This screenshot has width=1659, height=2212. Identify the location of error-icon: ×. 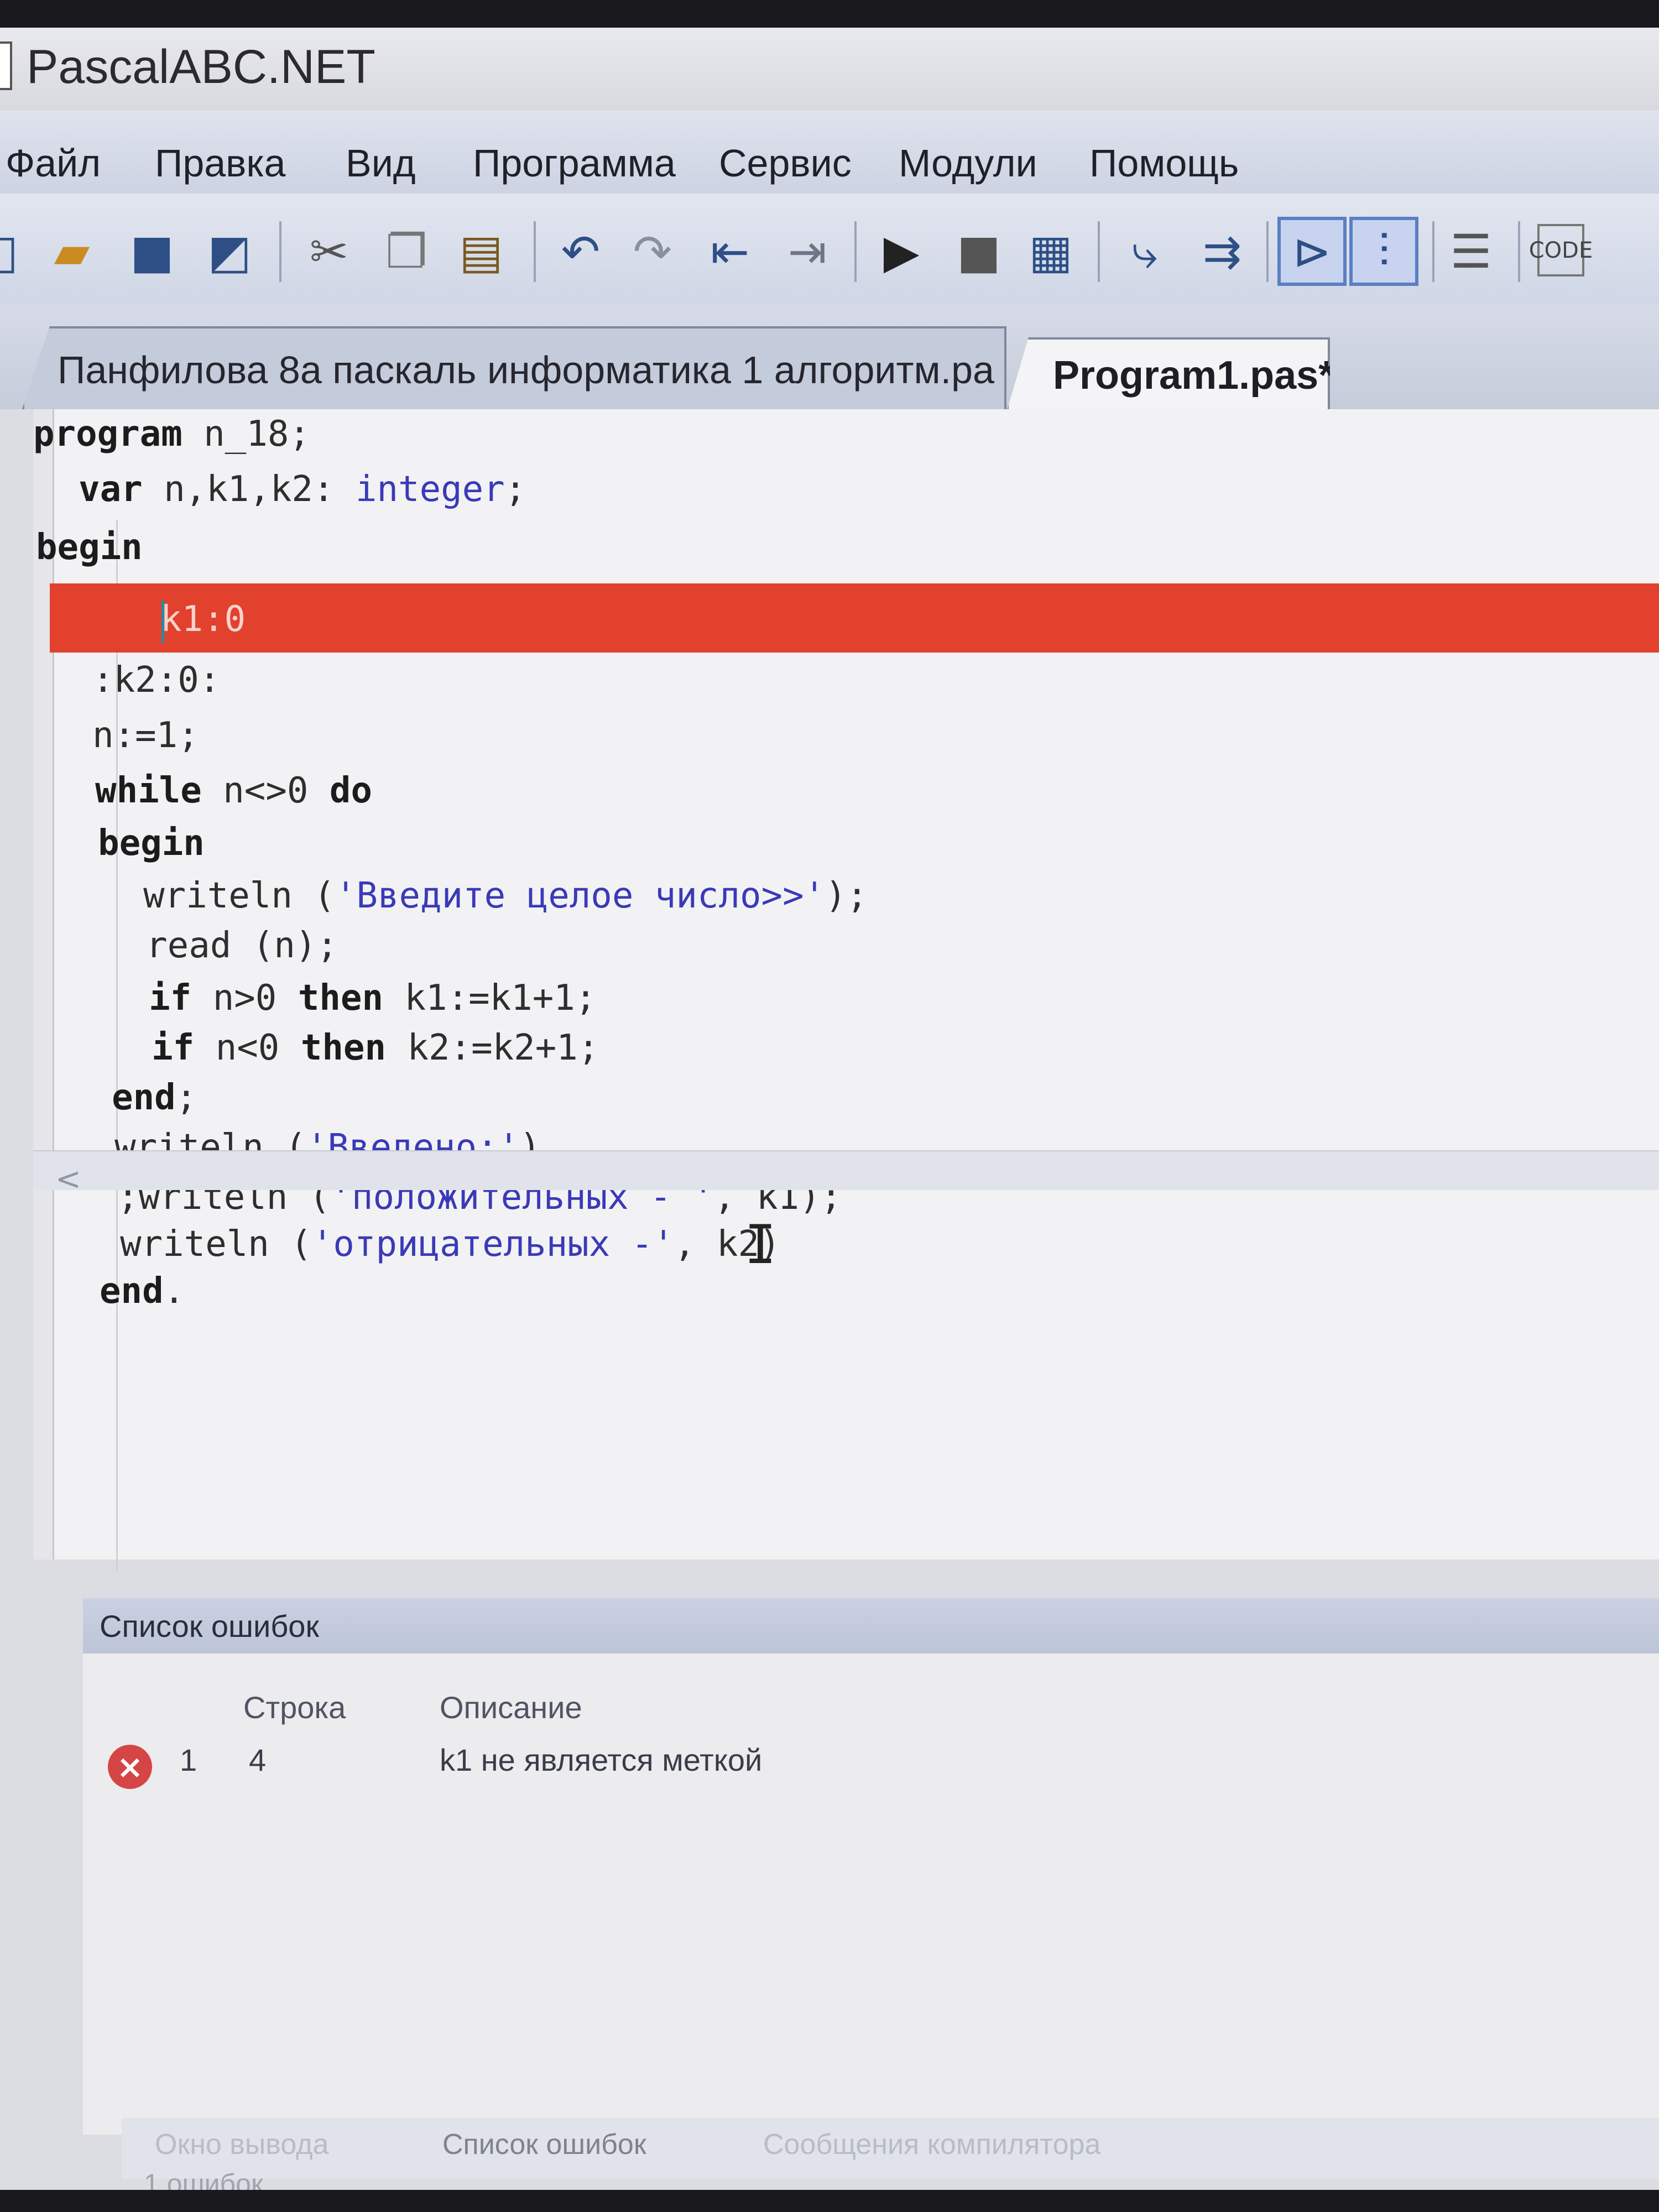
(130, 1767).